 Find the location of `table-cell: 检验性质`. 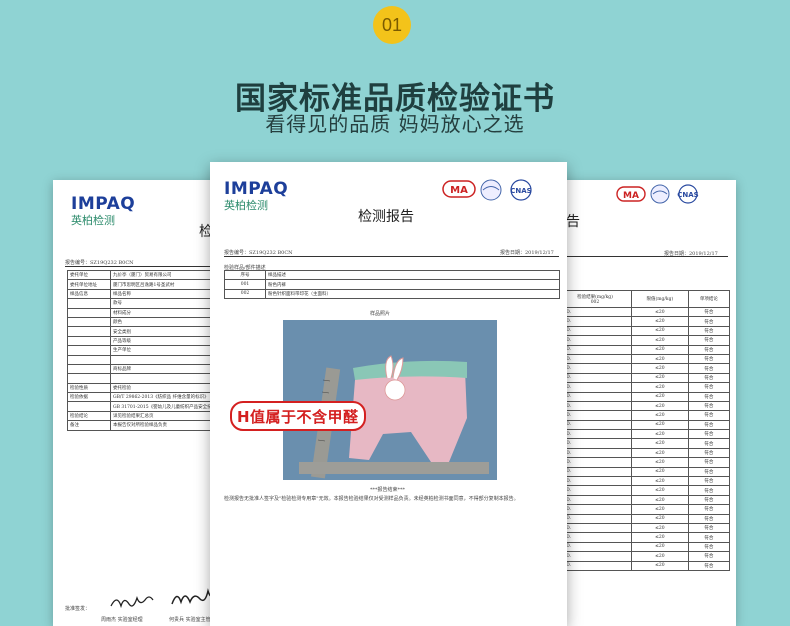

table-cell: 检验性质 is located at coordinates (89, 388).